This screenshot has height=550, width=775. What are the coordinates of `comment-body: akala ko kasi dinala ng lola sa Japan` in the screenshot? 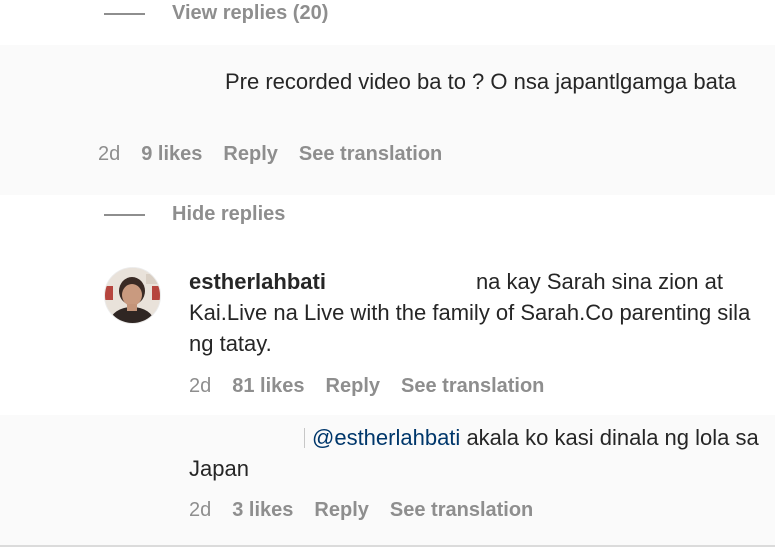 It's located at (474, 453).